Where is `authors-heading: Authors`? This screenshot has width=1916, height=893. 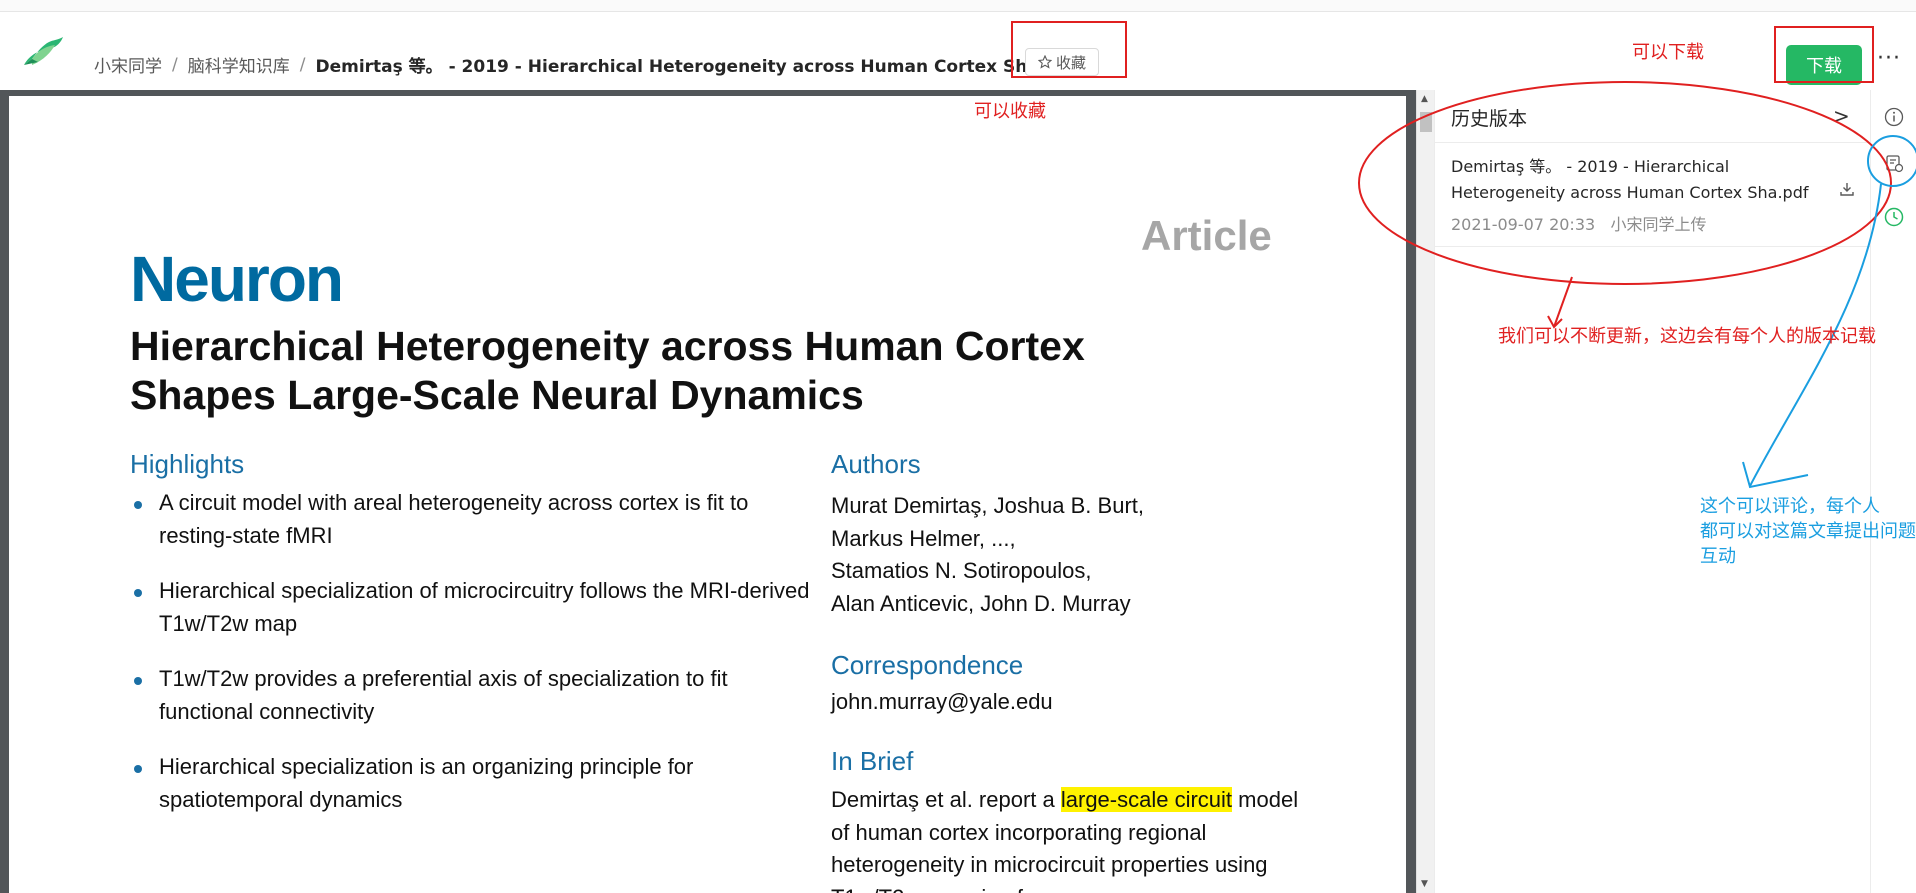 authors-heading: Authors is located at coordinates (876, 464).